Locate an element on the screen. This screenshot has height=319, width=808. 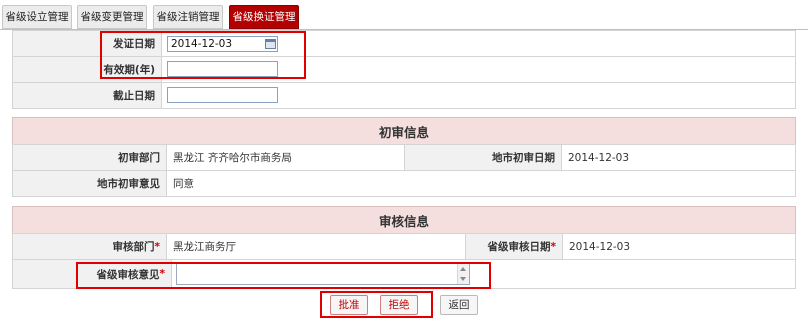
tab-province-change: 省级变更管理 is located at coordinates (112, 17).